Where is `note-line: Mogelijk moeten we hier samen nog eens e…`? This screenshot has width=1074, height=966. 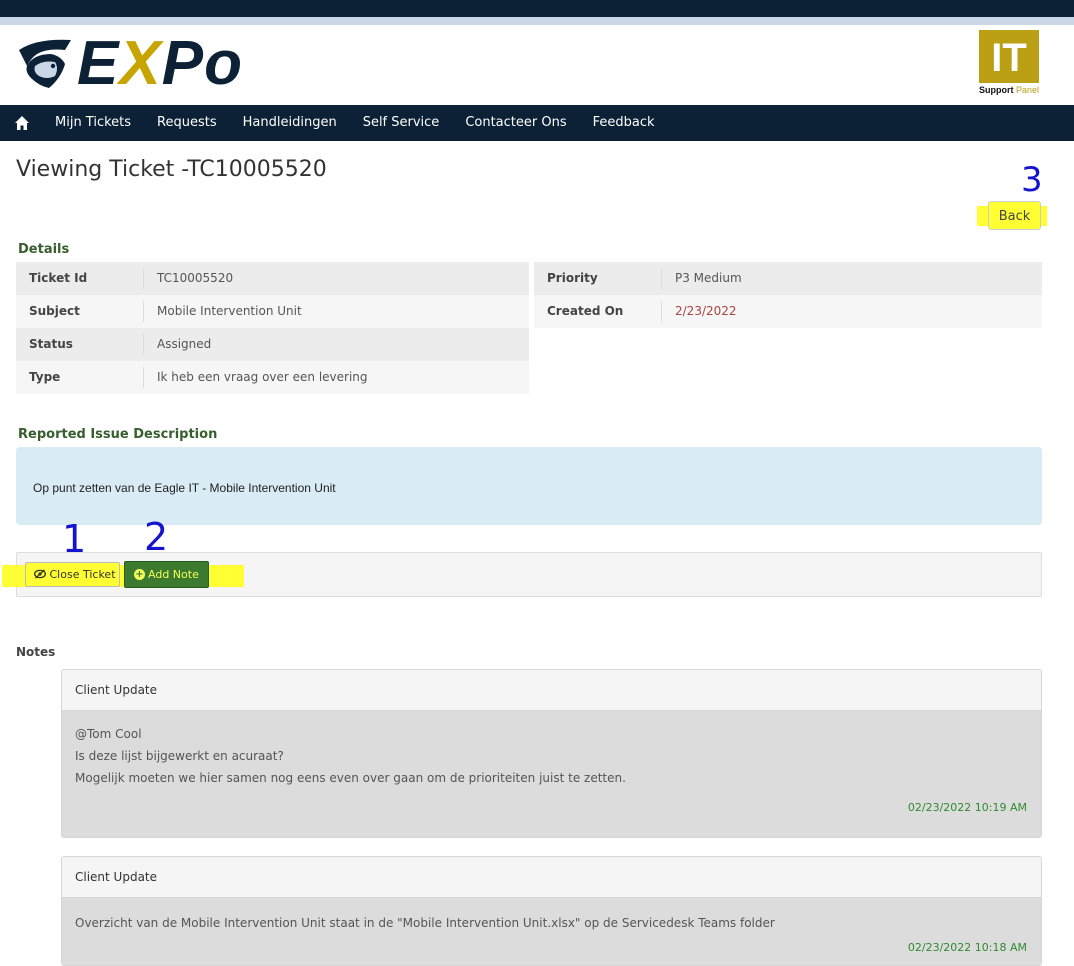 note-line: Mogelijk moeten we hier samen nog eens e… is located at coordinates (350, 778).